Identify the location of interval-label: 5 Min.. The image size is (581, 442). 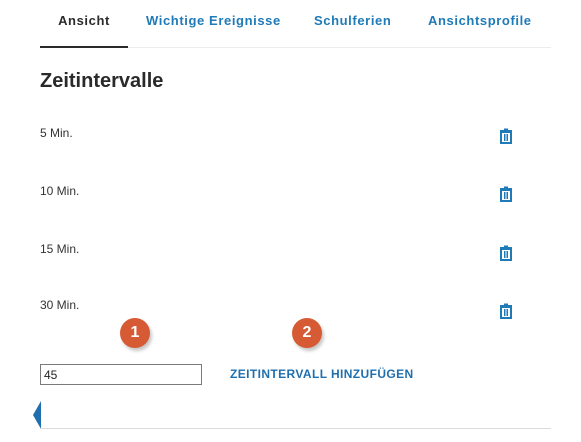
(56, 133).